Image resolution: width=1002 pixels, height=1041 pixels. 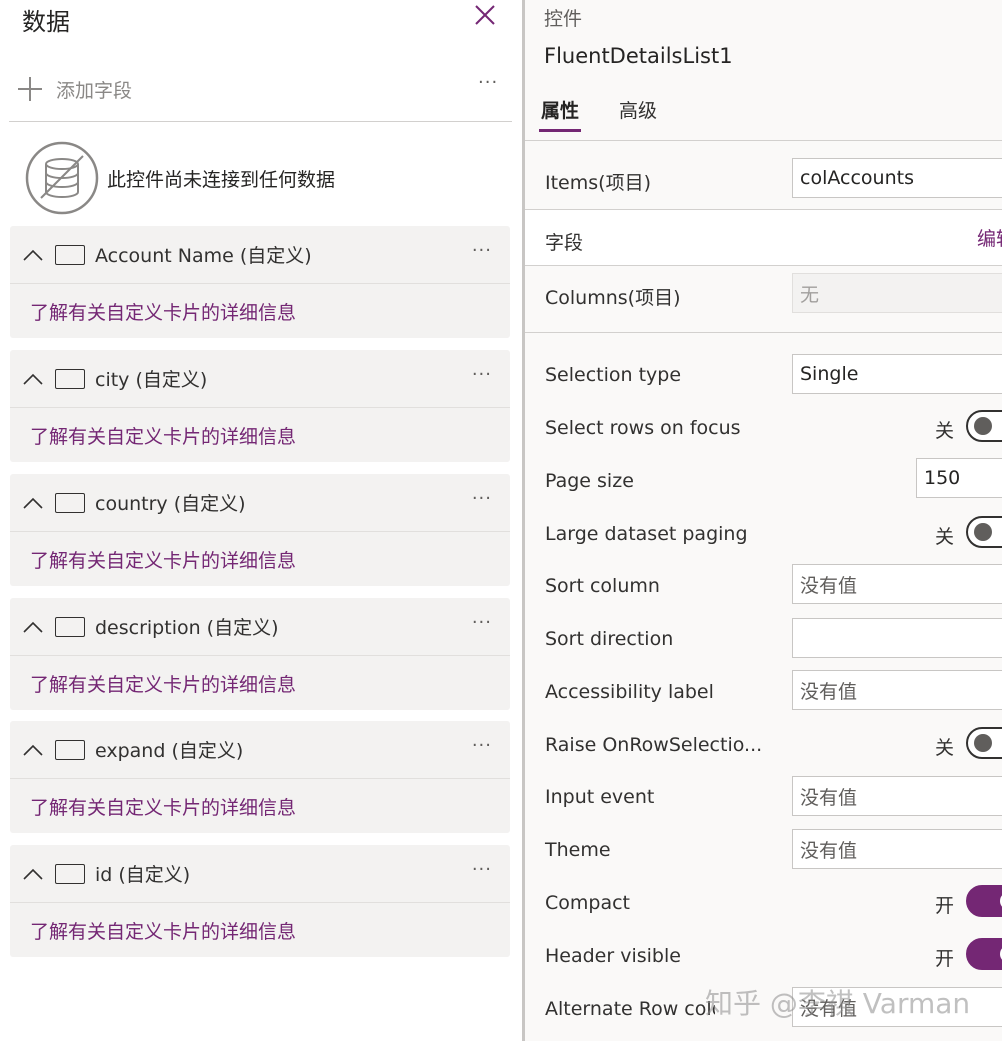 I want to click on tab-advanced: 高级, so click(x=638, y=114).